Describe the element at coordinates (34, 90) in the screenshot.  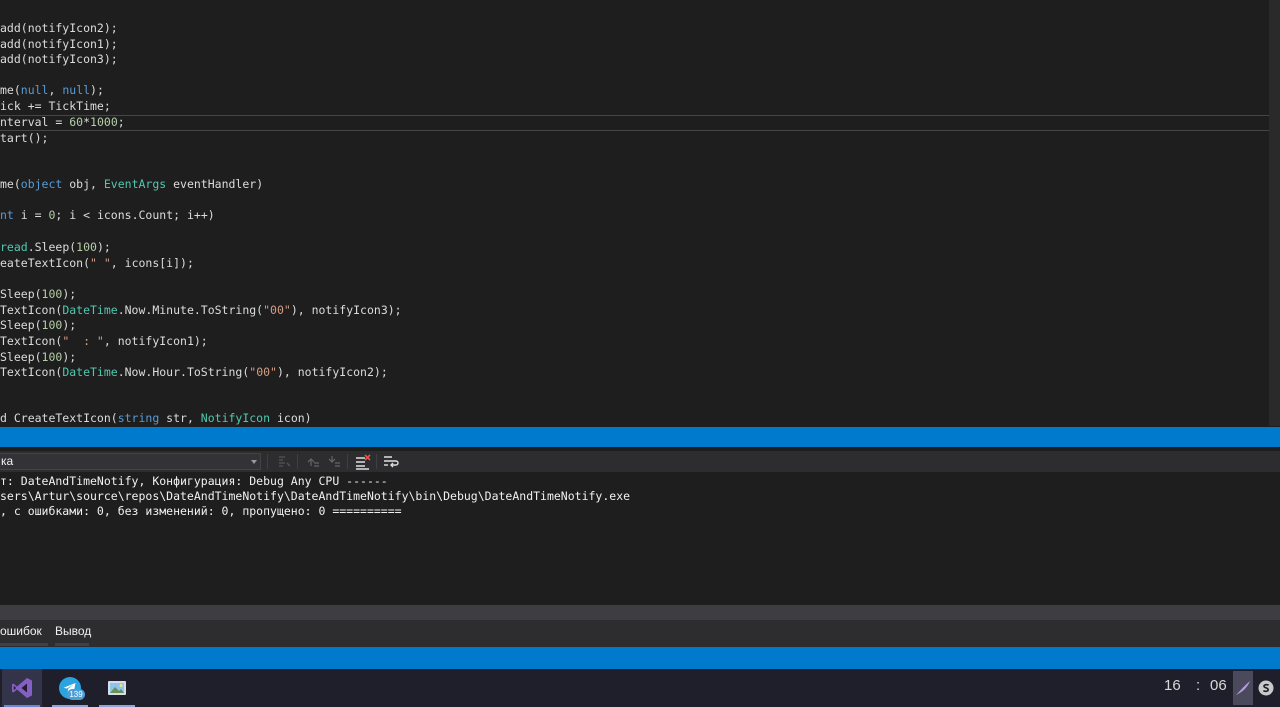
I see `code-token: null` at that location.